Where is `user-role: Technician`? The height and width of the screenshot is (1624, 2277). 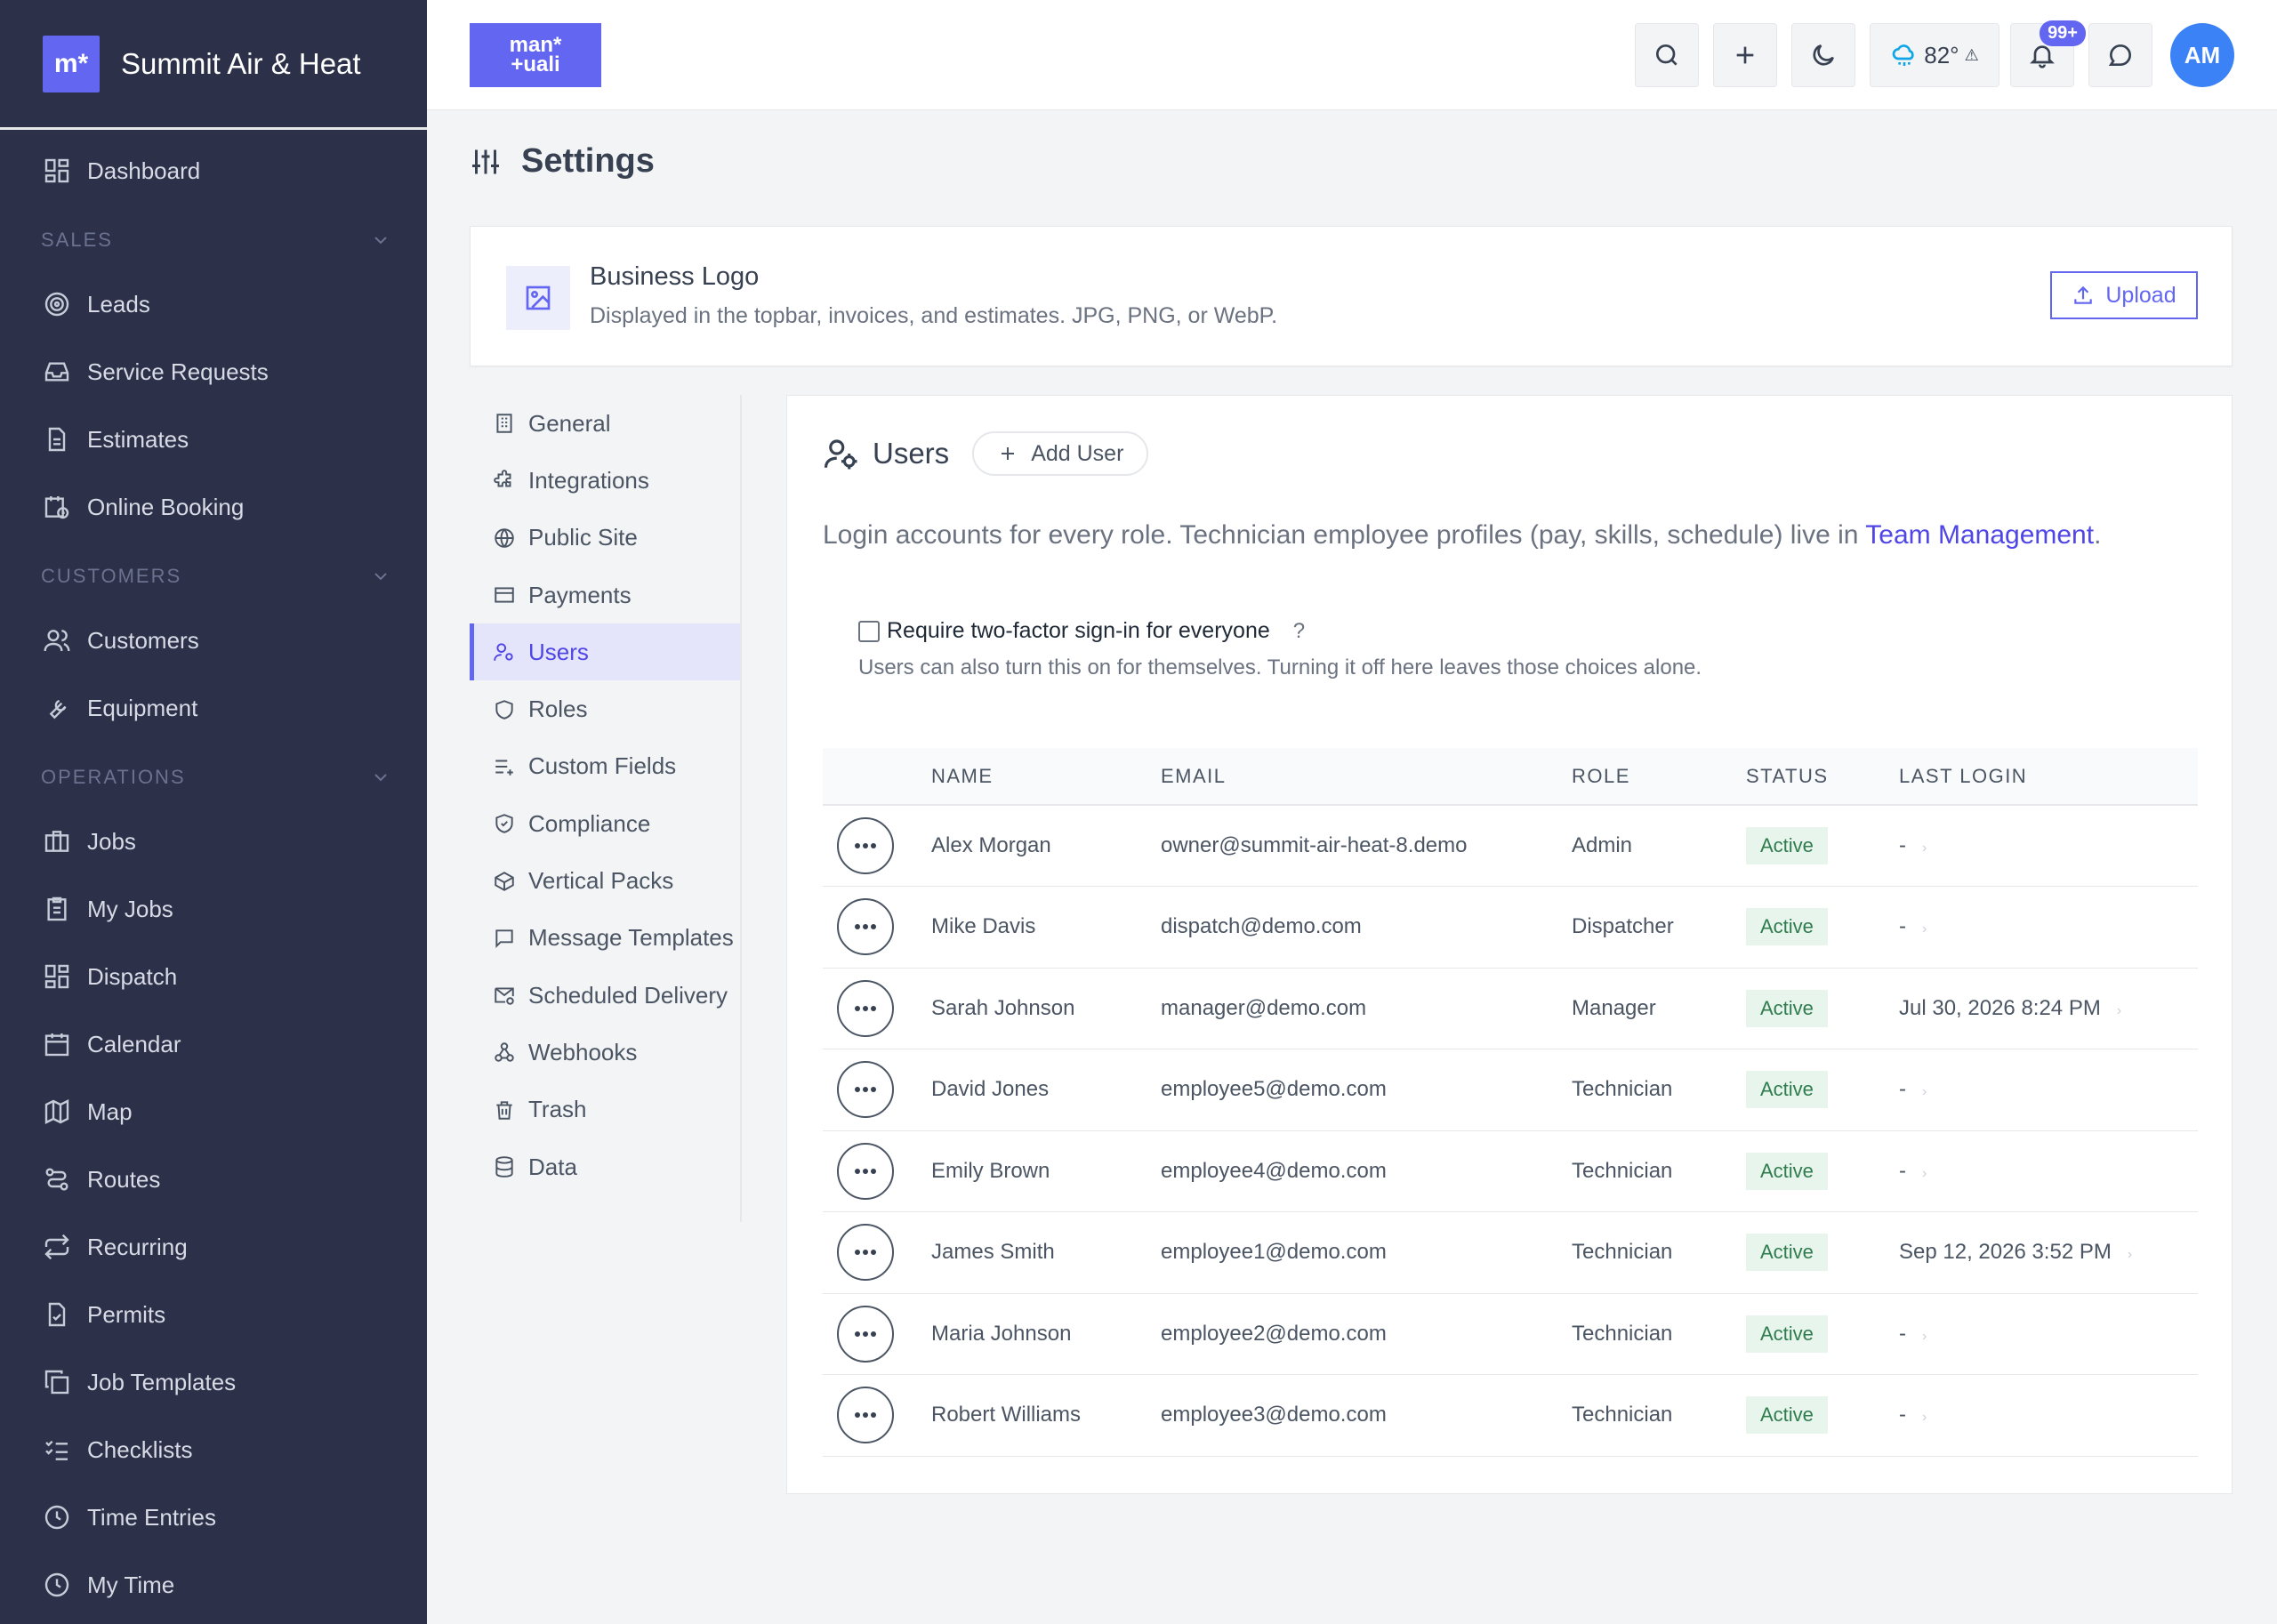
user-role: Technician is located at coordinates (1659, 1334).